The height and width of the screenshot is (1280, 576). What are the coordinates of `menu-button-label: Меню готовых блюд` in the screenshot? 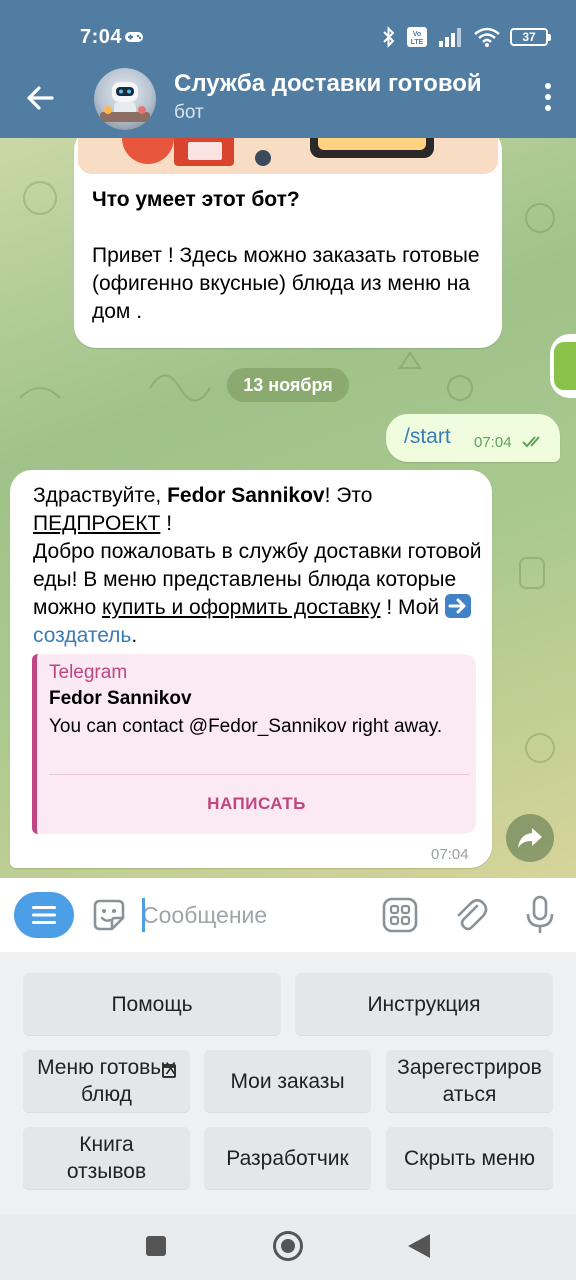 It's located at (106, 1081).